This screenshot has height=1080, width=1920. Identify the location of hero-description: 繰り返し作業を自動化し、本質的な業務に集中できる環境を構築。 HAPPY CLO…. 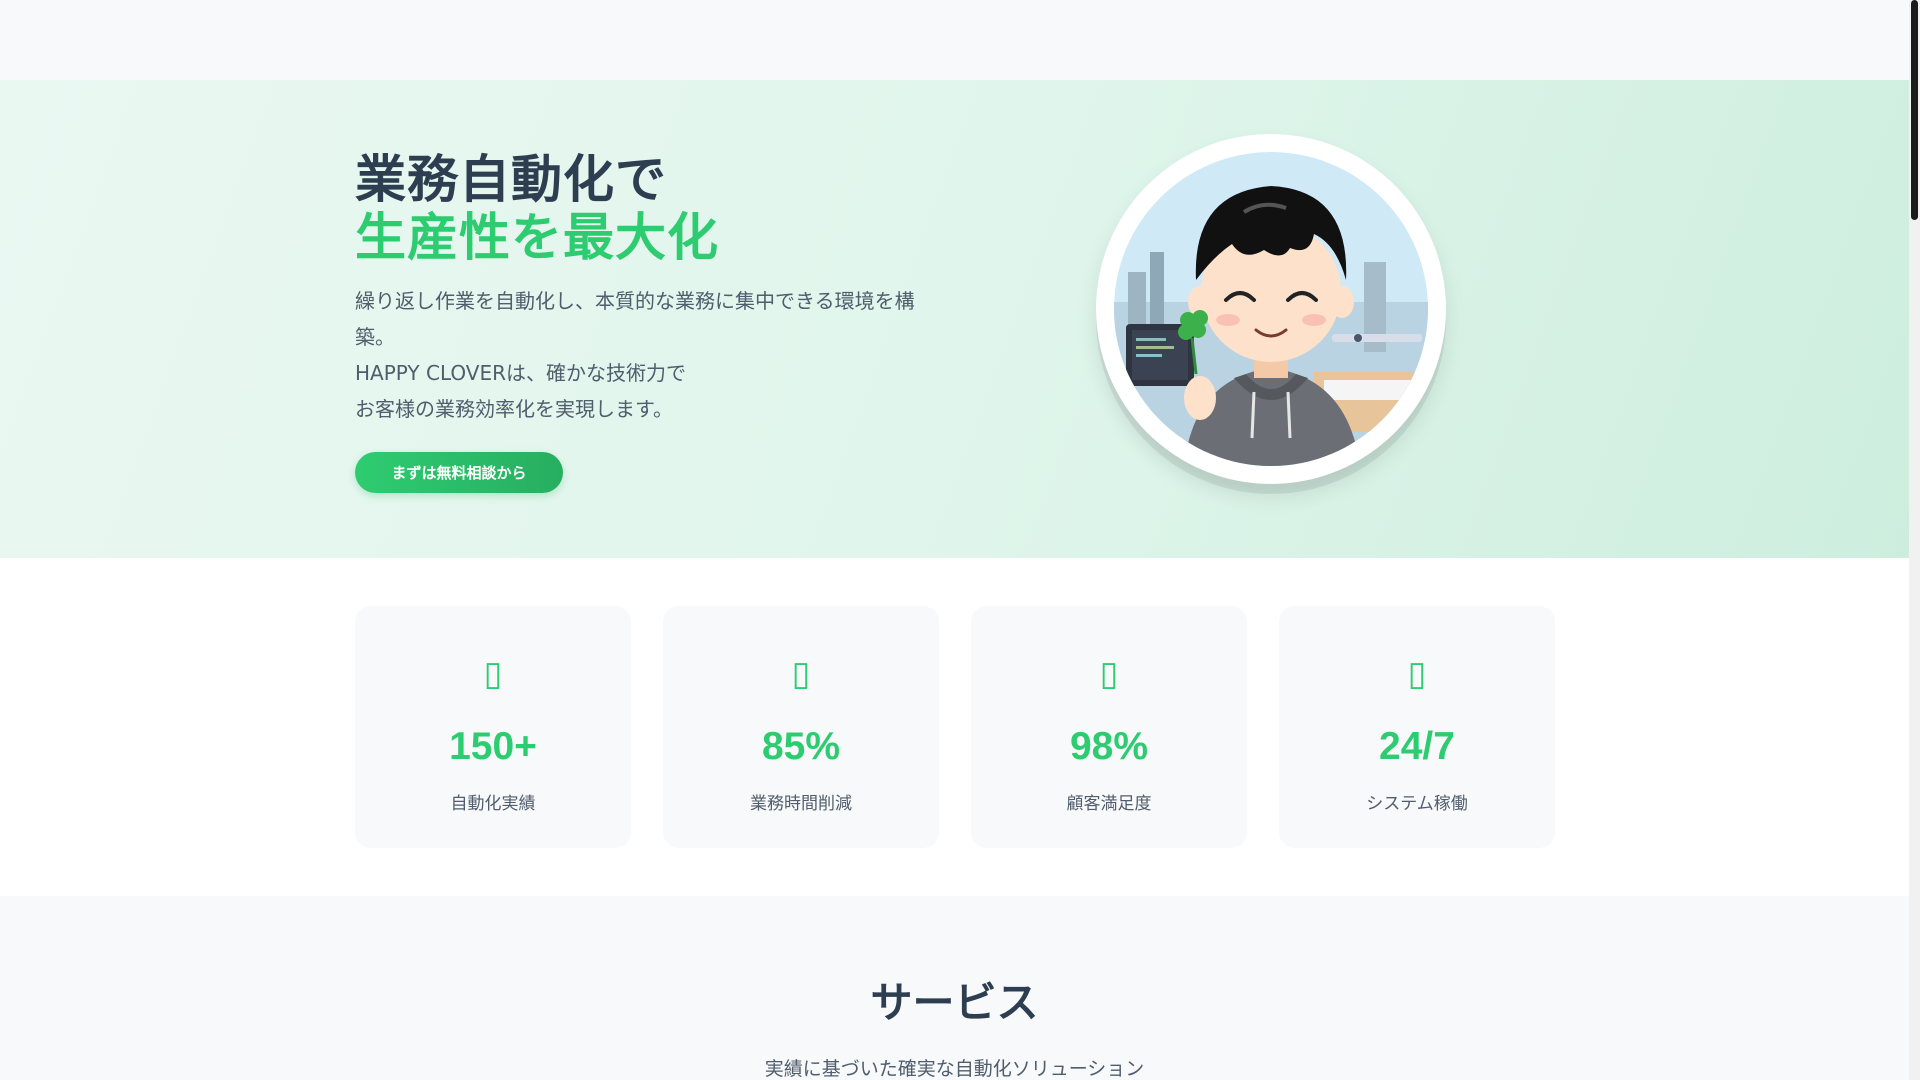
(640, 355).